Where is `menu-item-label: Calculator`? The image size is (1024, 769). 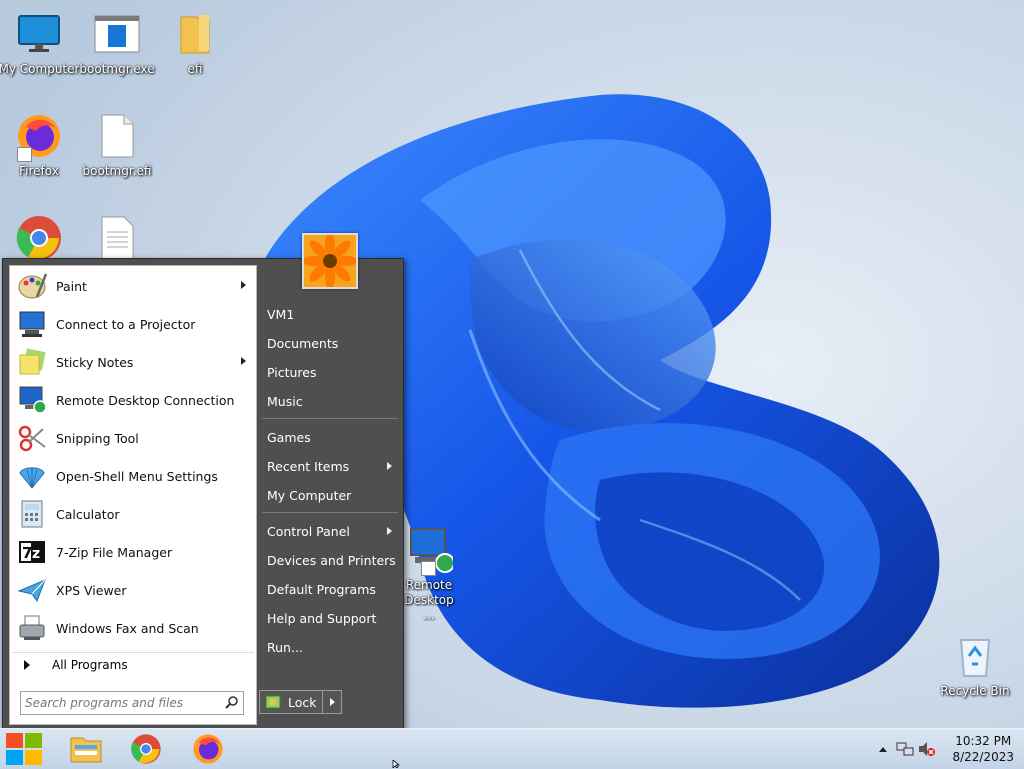 menu-item-label: Calculator is located at coordinates (88, 514).